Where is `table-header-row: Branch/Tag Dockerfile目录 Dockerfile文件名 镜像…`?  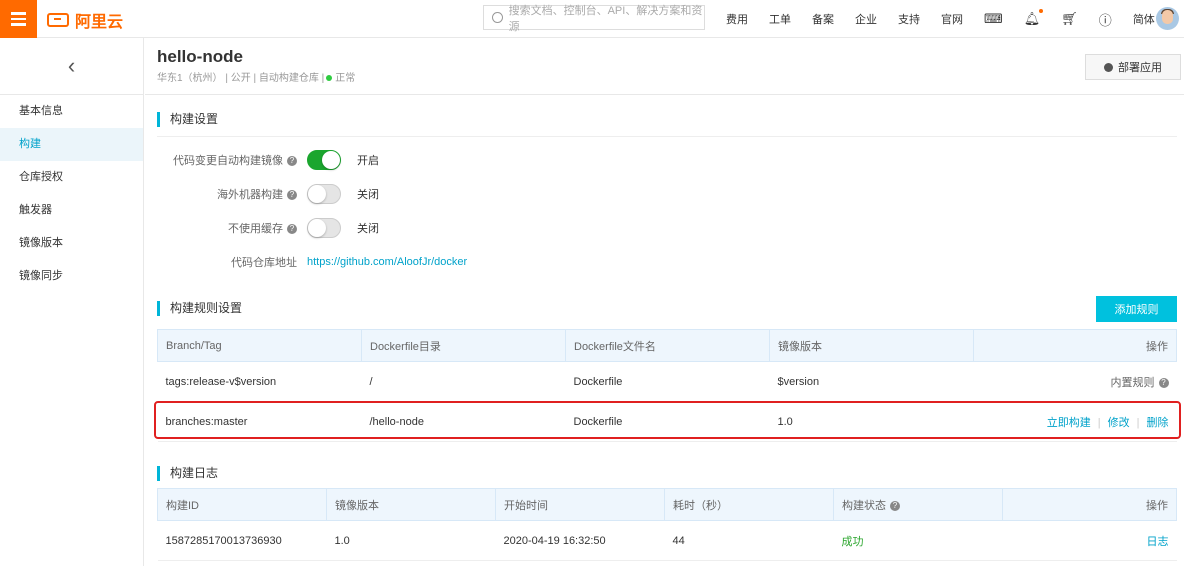
table-header-row: Branch/Tag Dockerfile目录 Dockerfile文件名 镜像… is located at coordinates (667, 345).